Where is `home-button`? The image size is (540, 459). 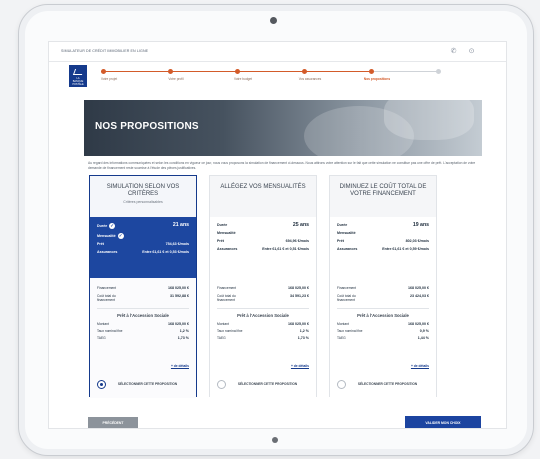 home-button is located at coordinates (275, 440).